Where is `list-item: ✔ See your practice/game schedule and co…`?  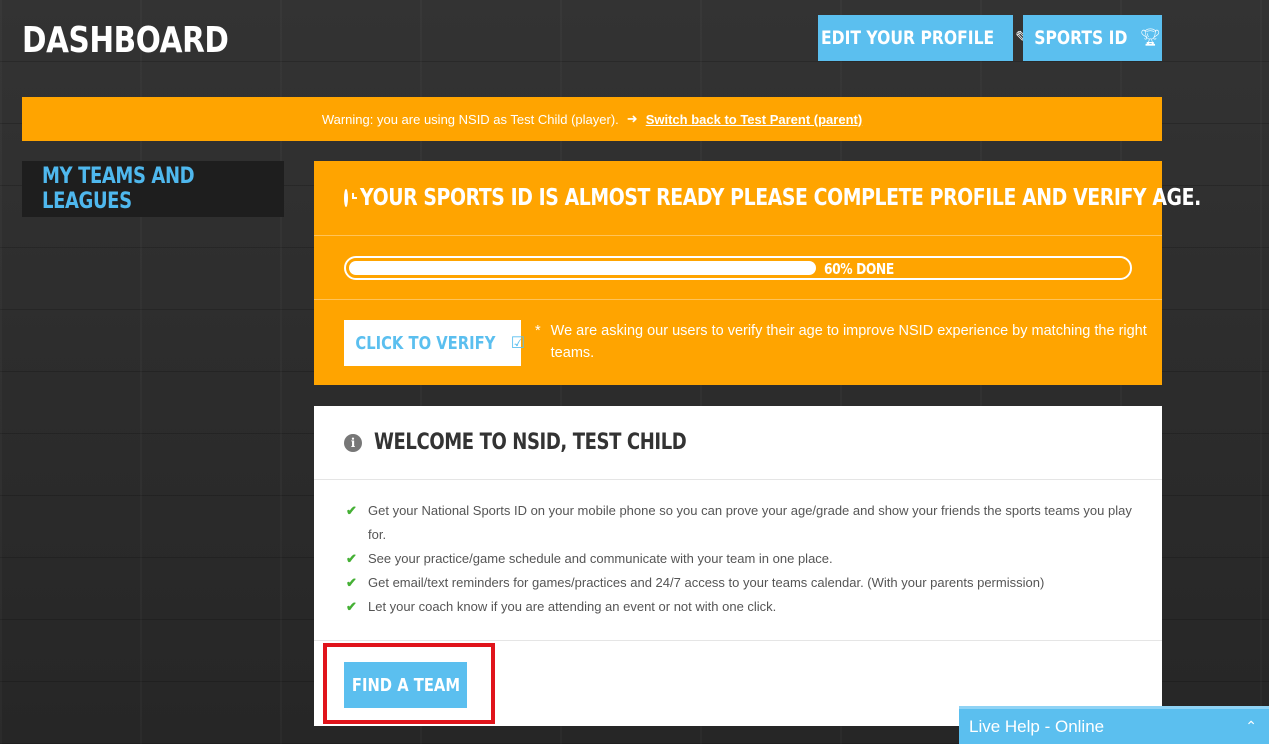 list-item: ✔ See your practice/game schedule and co… is located at coordinates (739, 559).